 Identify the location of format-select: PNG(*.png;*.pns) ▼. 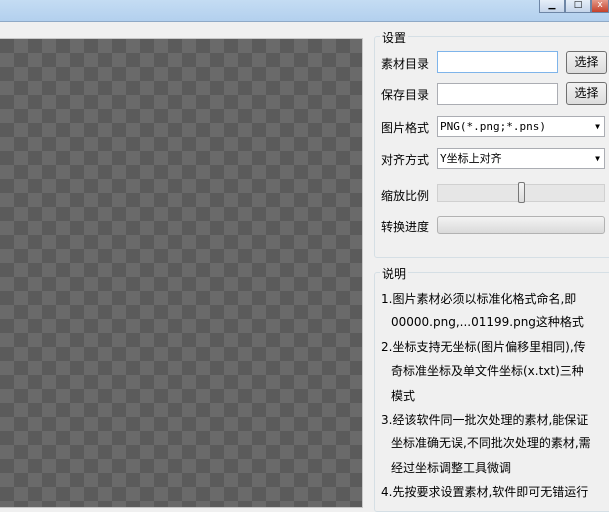
(521, 126).